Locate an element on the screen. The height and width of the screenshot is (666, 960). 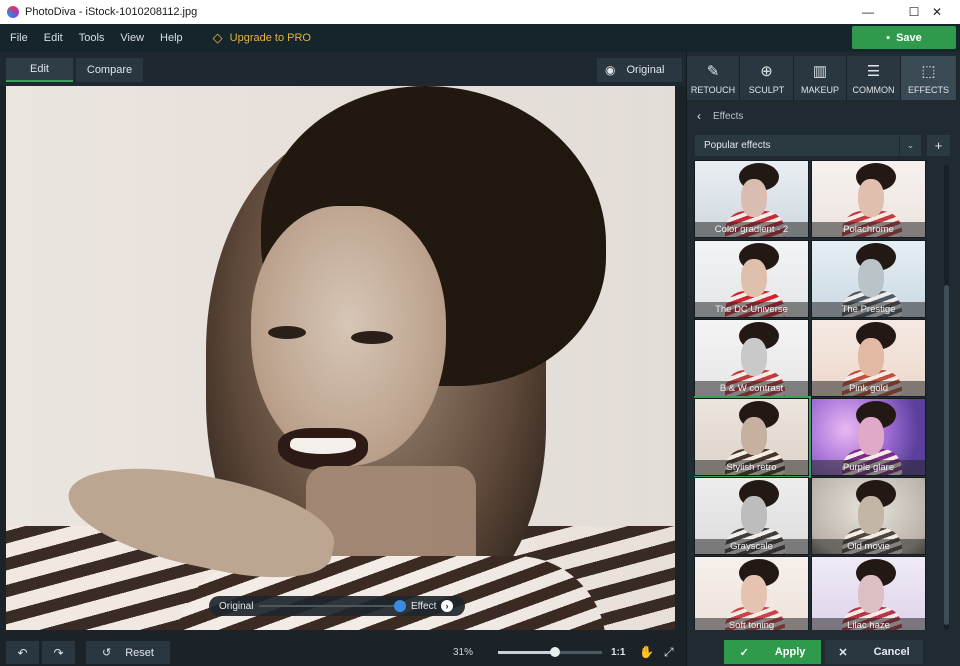
effect-label: The DC Universe is located at coordinates (751, 309).